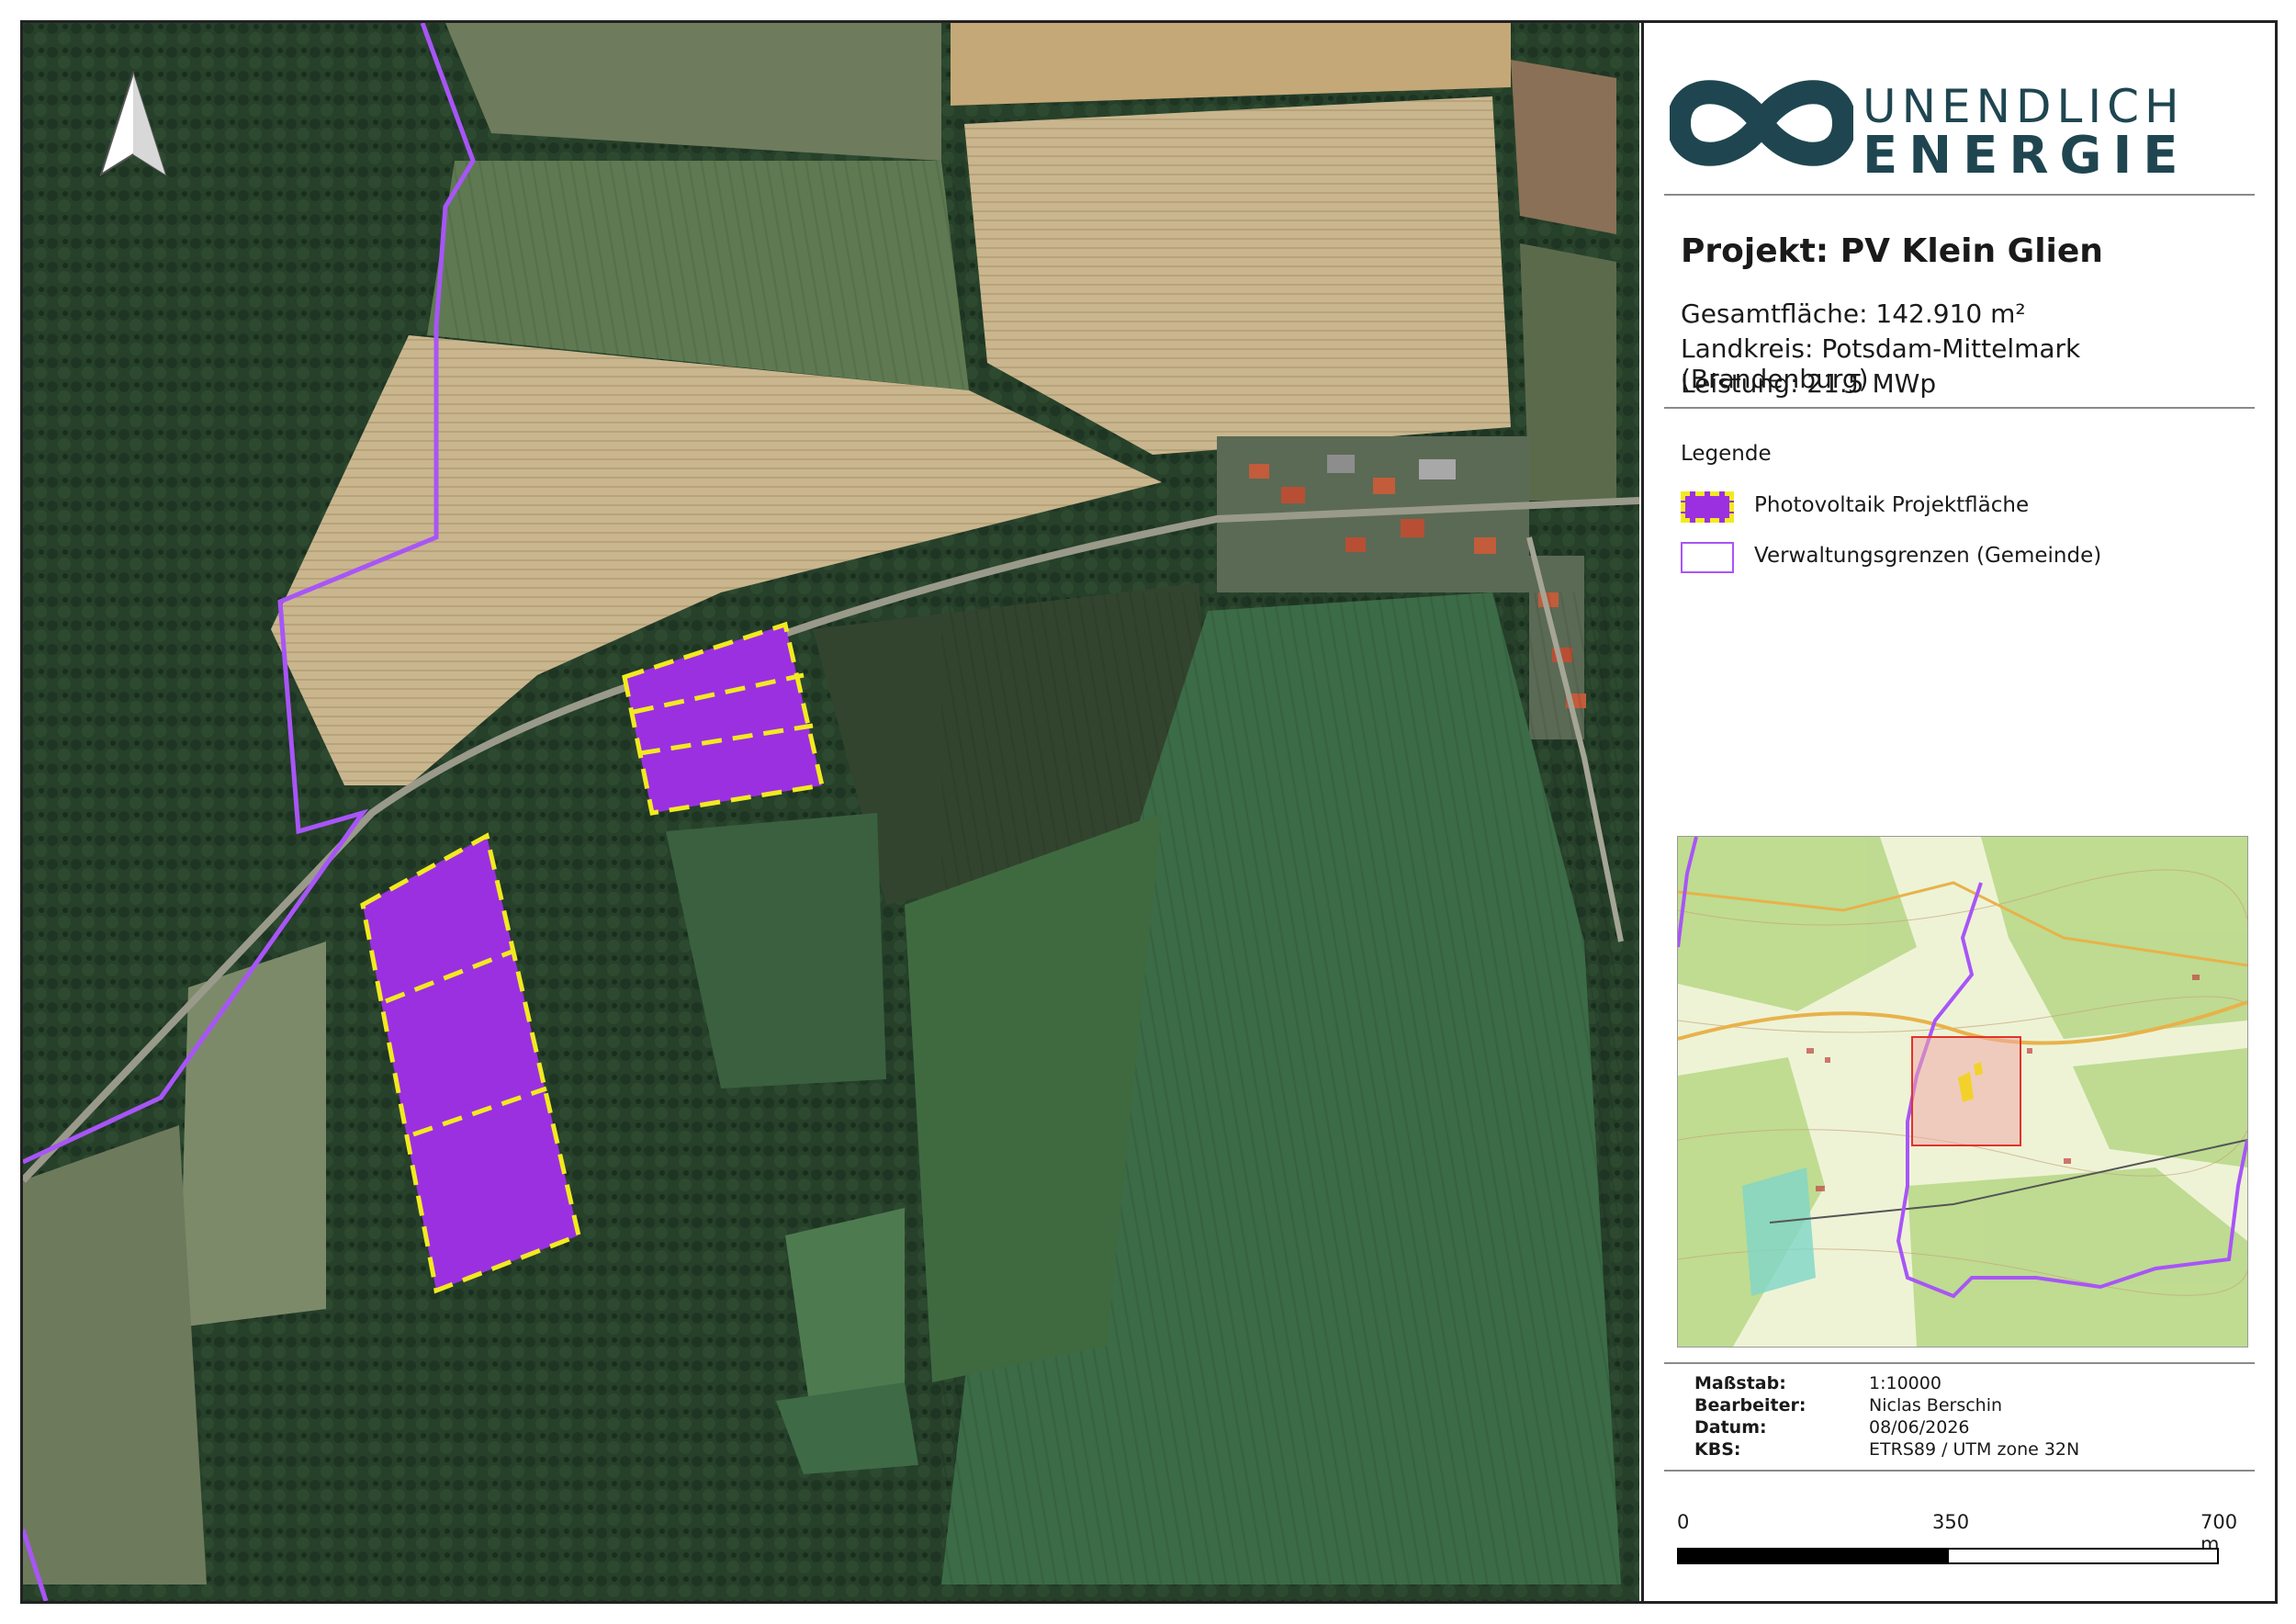  I want to click on field-east-olive, so click(1568, 372).